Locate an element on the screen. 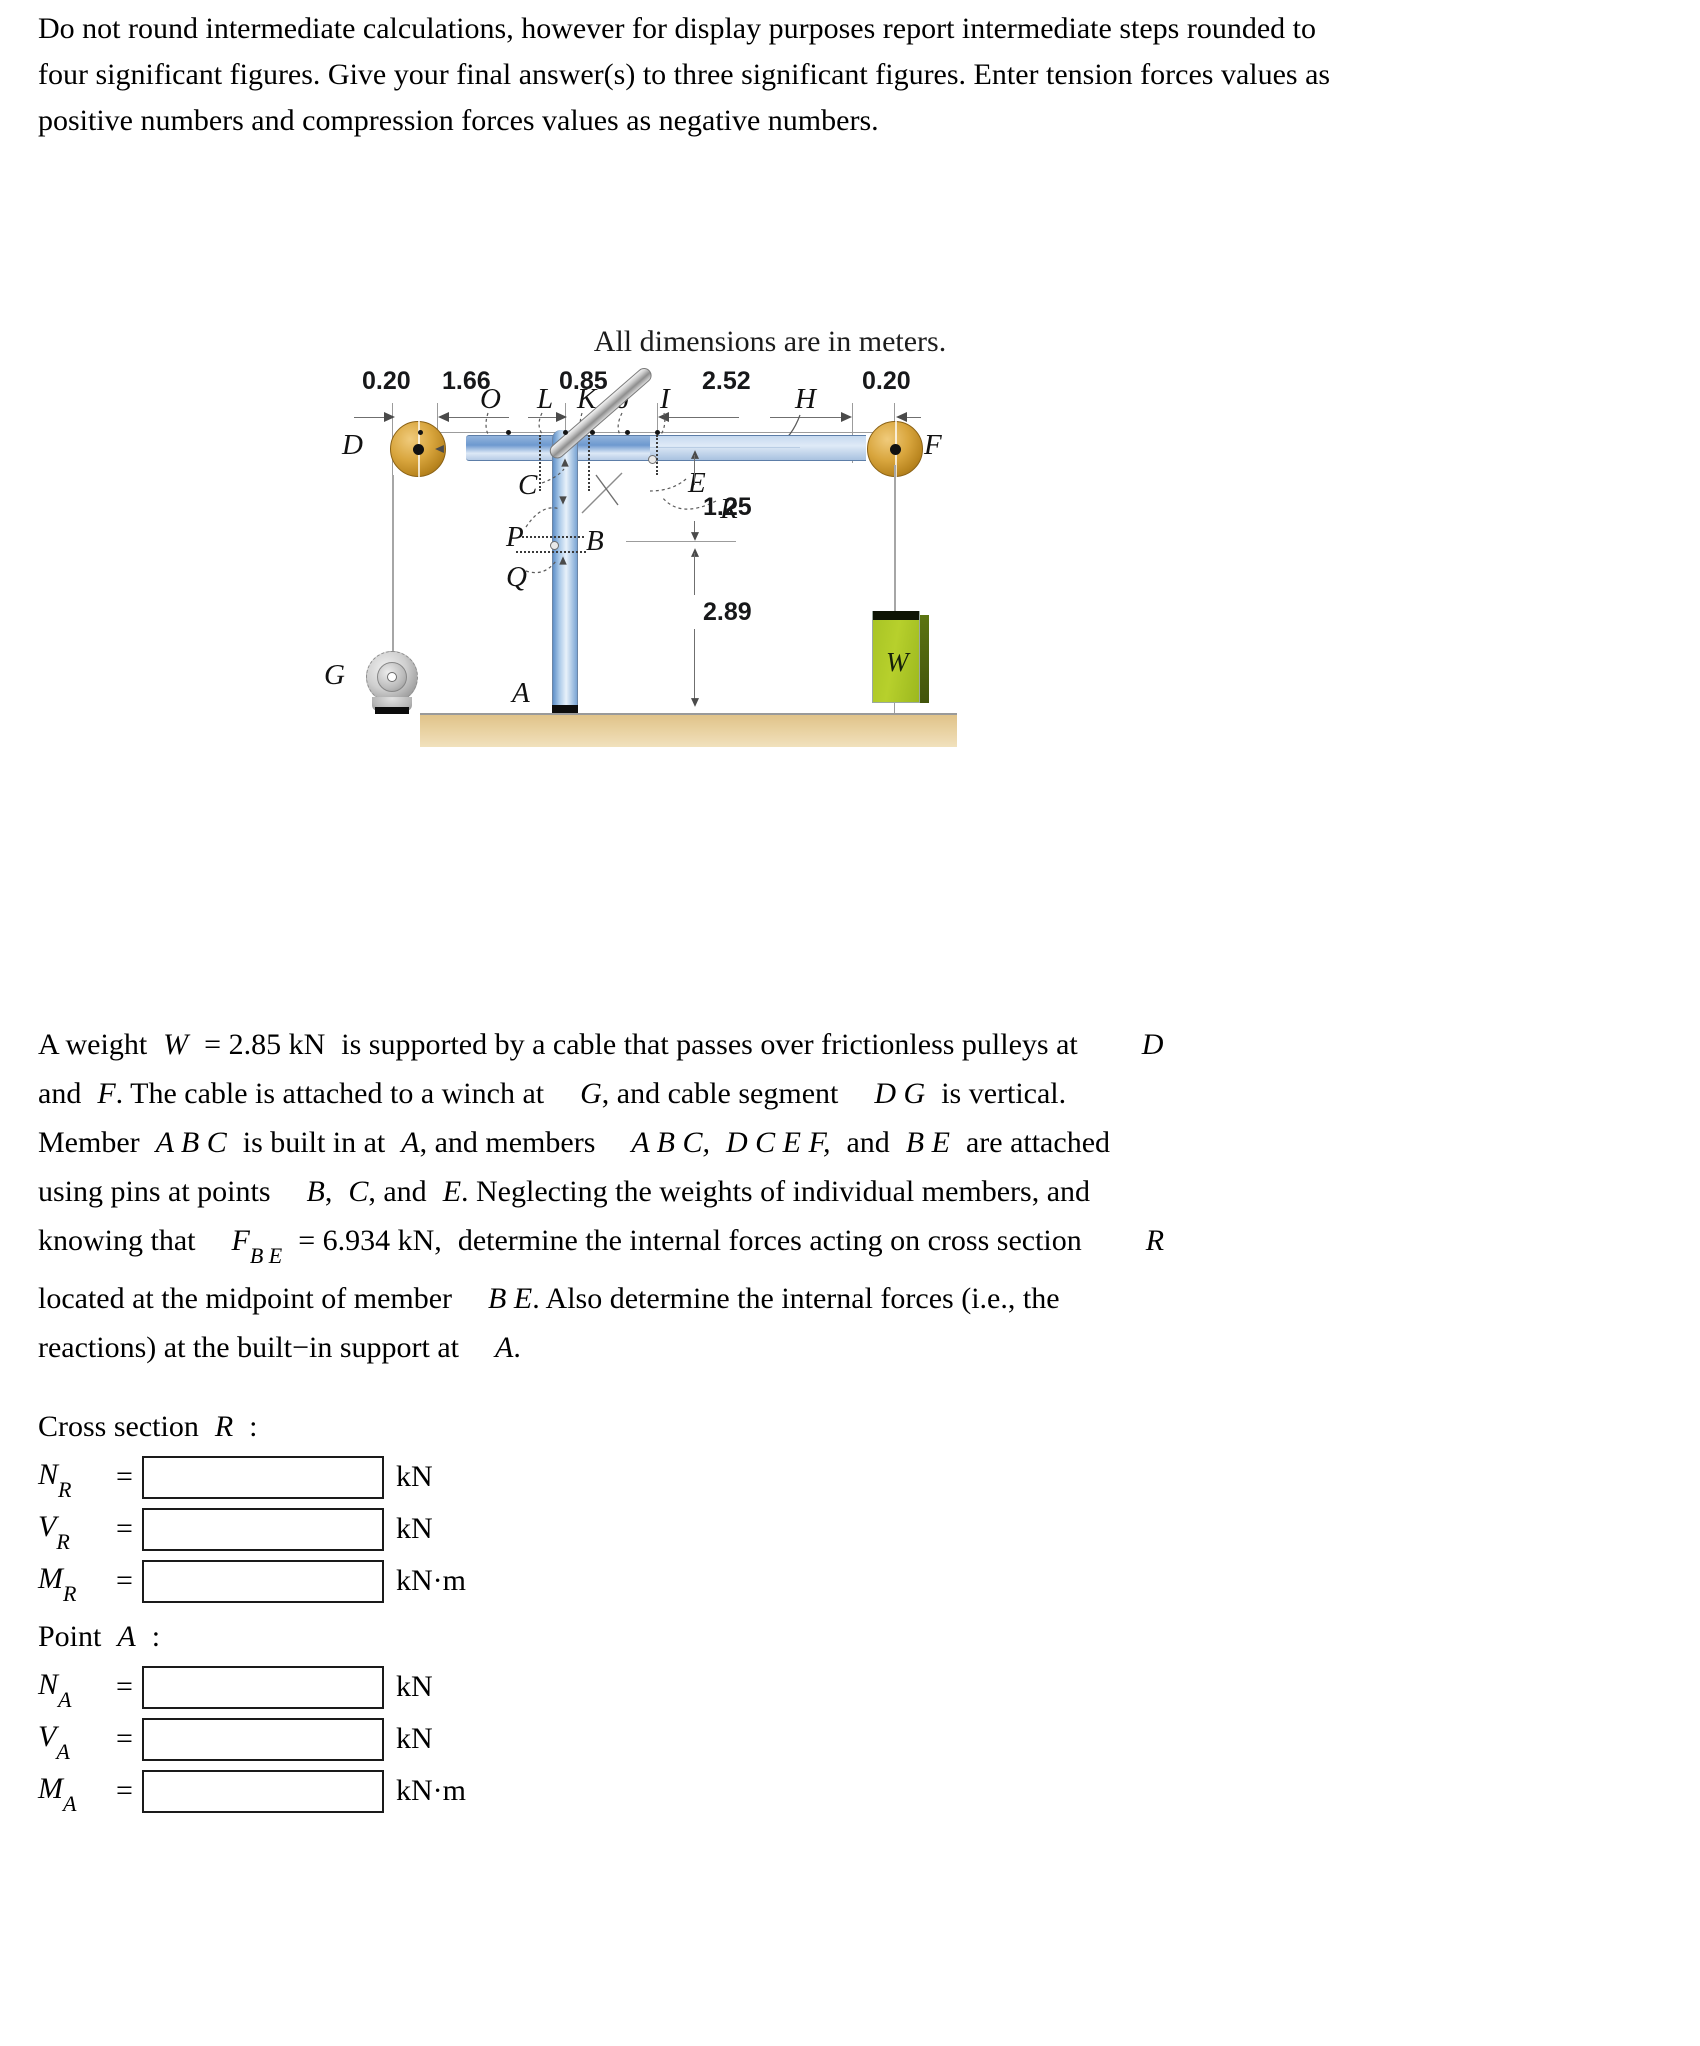  equals-VR: = is located at coordinates (124, 1528).